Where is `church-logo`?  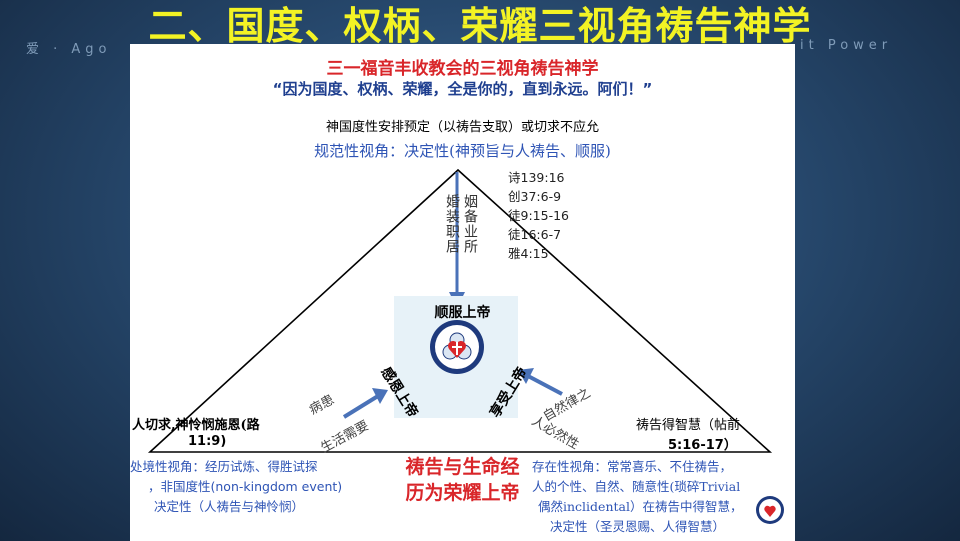 church-logo is located at coordinates (457, 347).